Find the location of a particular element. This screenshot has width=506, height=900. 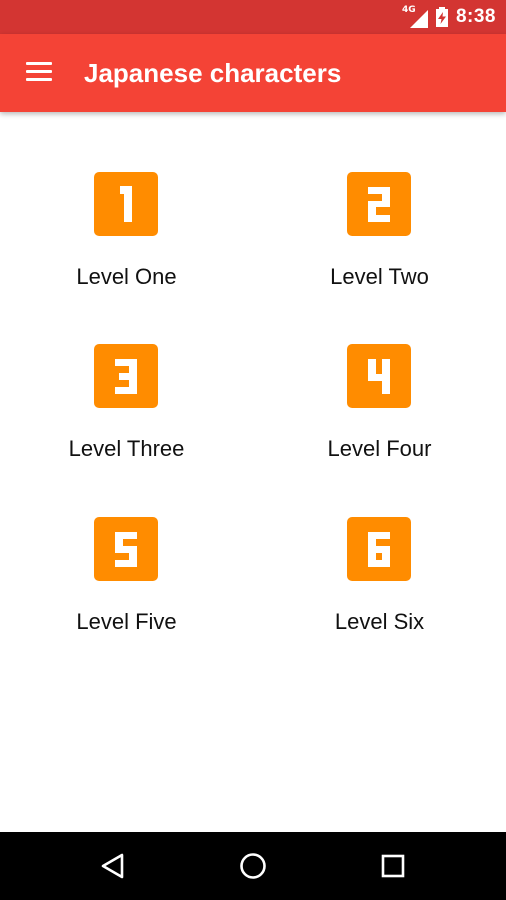

level-item-2: Level Two is located at coordinates (379, 201).